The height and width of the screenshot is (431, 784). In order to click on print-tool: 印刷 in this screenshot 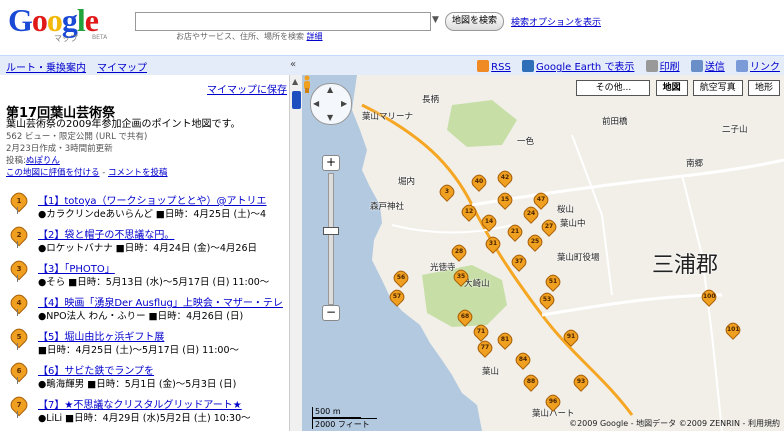, I will do `click(662, 66)`.